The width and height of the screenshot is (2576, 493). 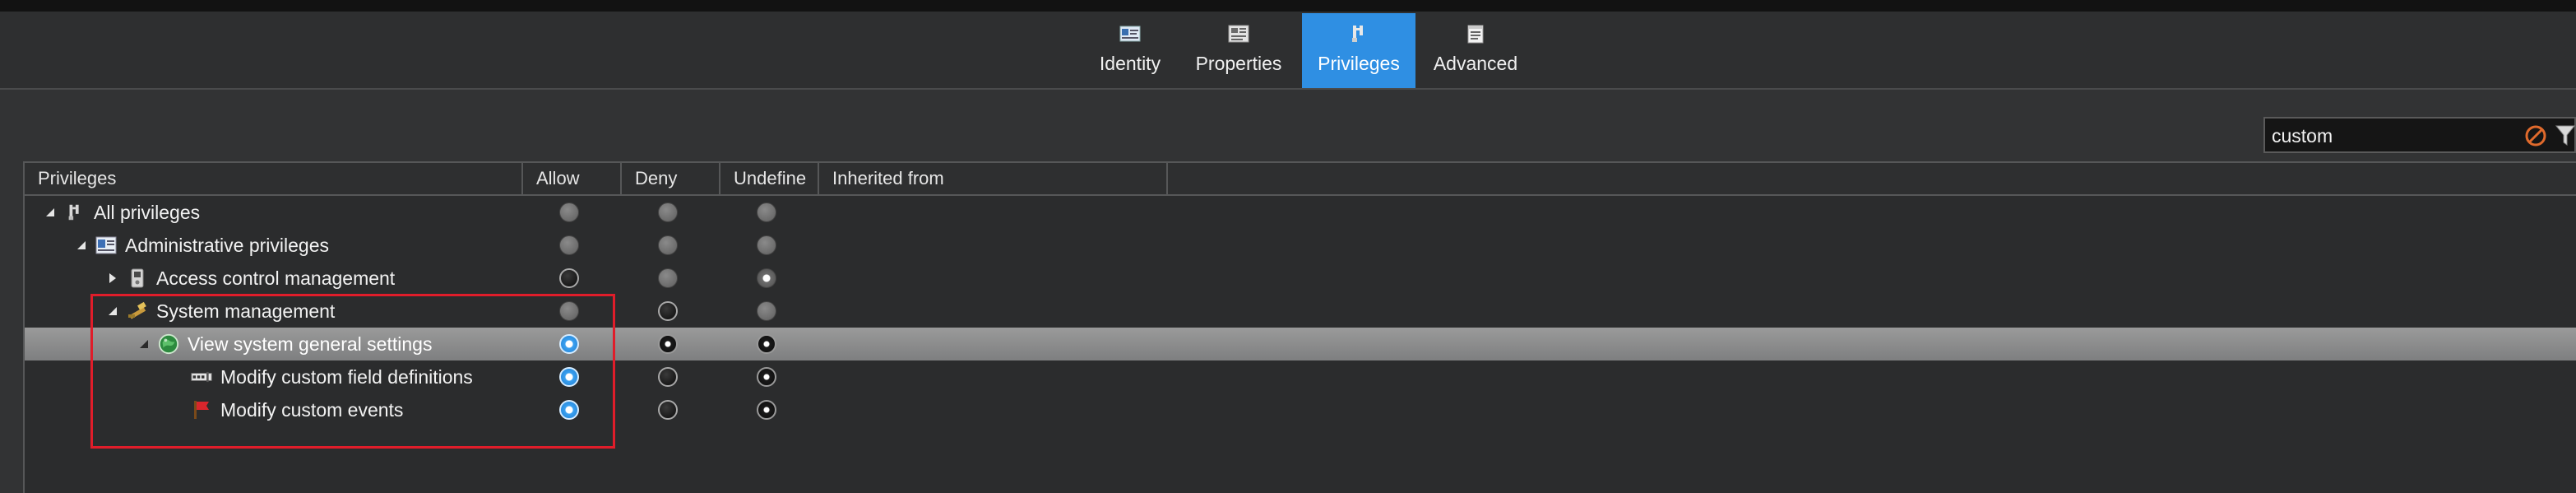 I want to click on window-top-strip, so click(x=1288, y=6).